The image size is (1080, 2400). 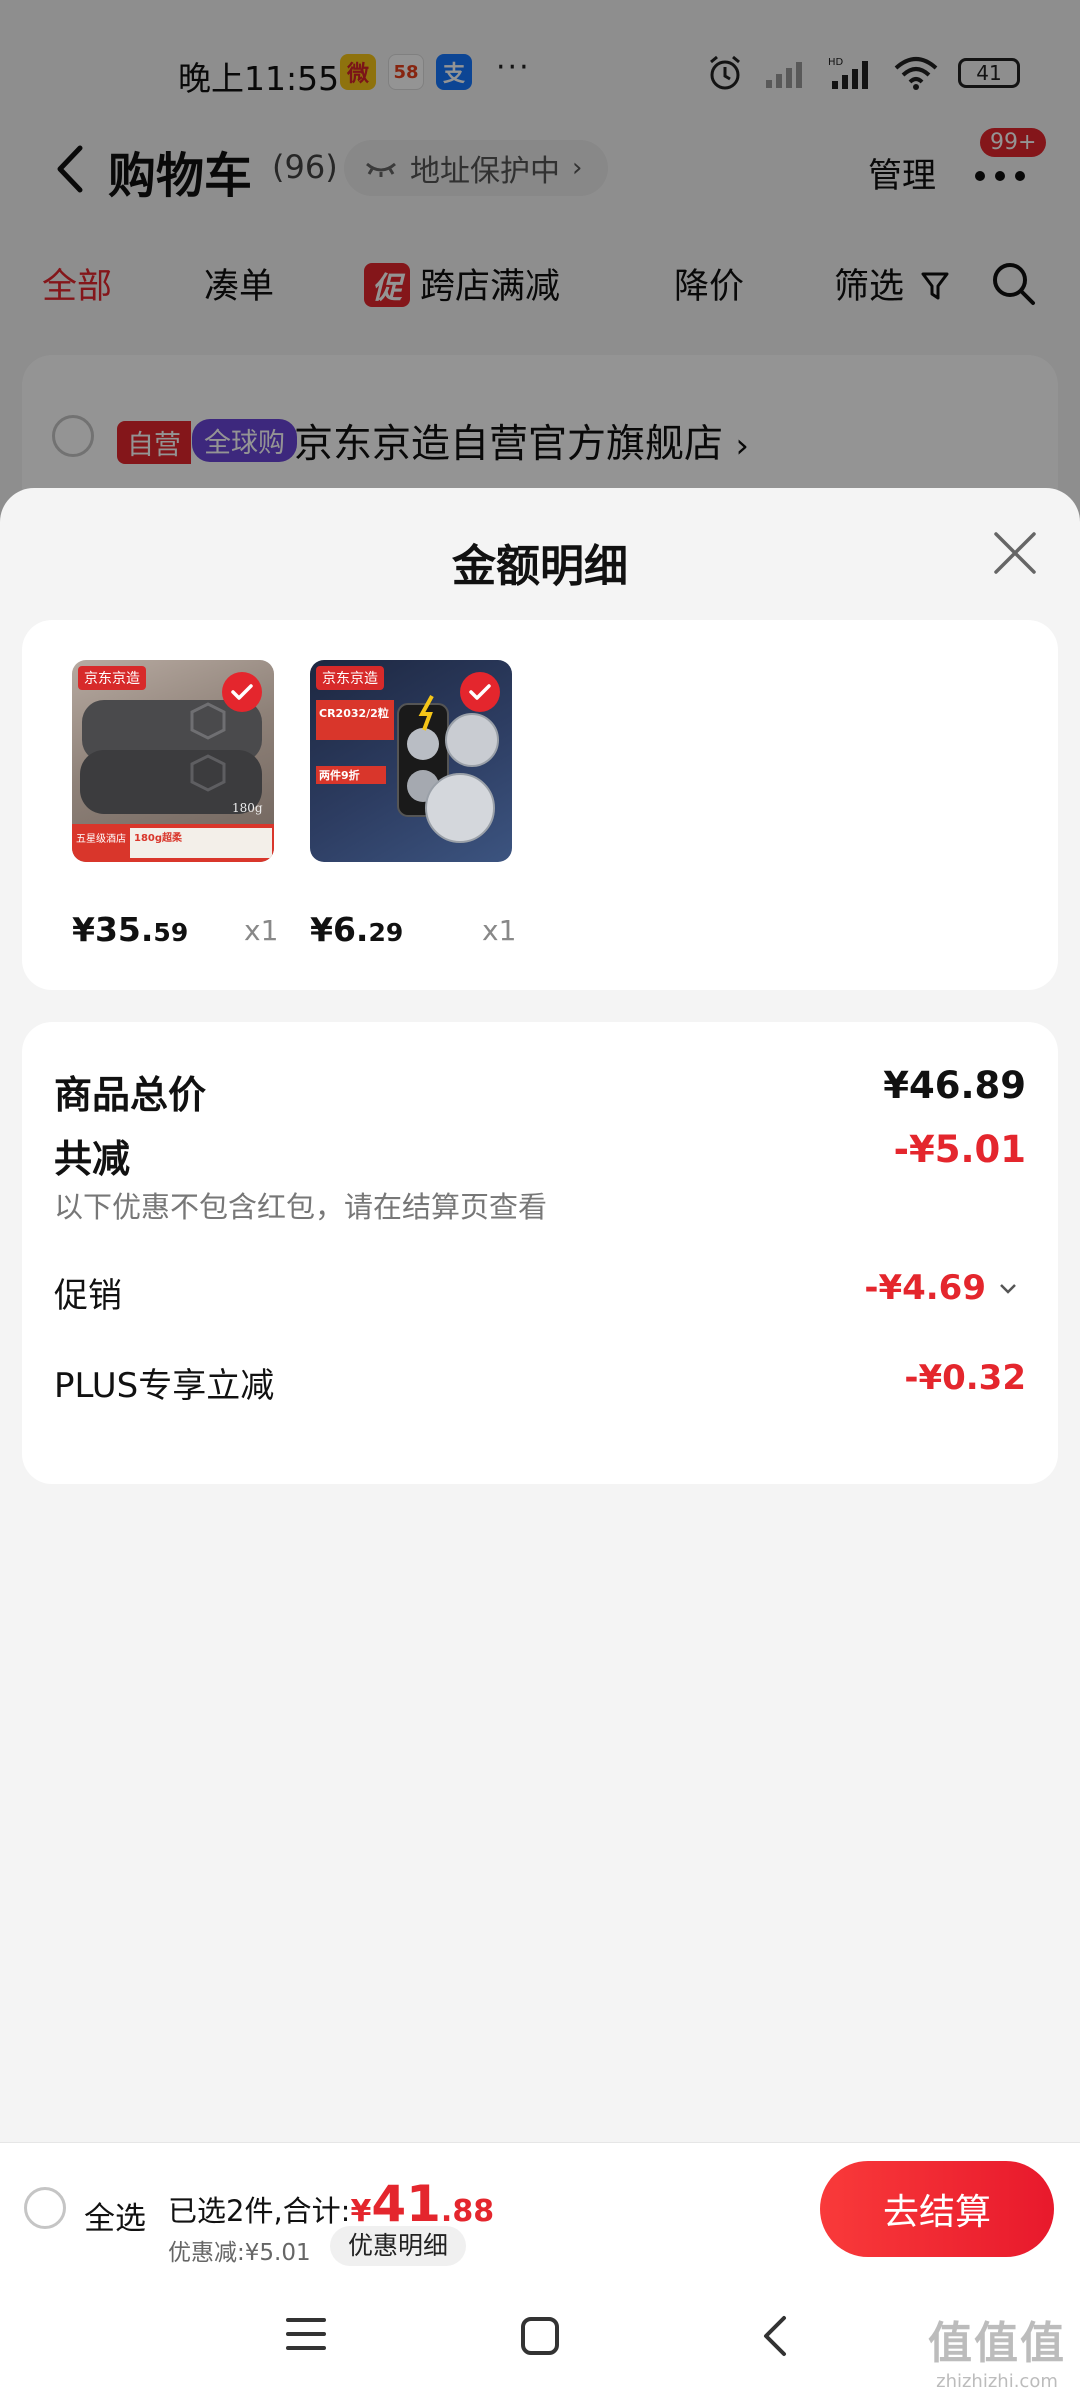 What do you see at coordinates (540, 1091) in the screenshot?
I see `total-price-row: 商品总价 ¥46.89` at bounding box center [540, 1091].